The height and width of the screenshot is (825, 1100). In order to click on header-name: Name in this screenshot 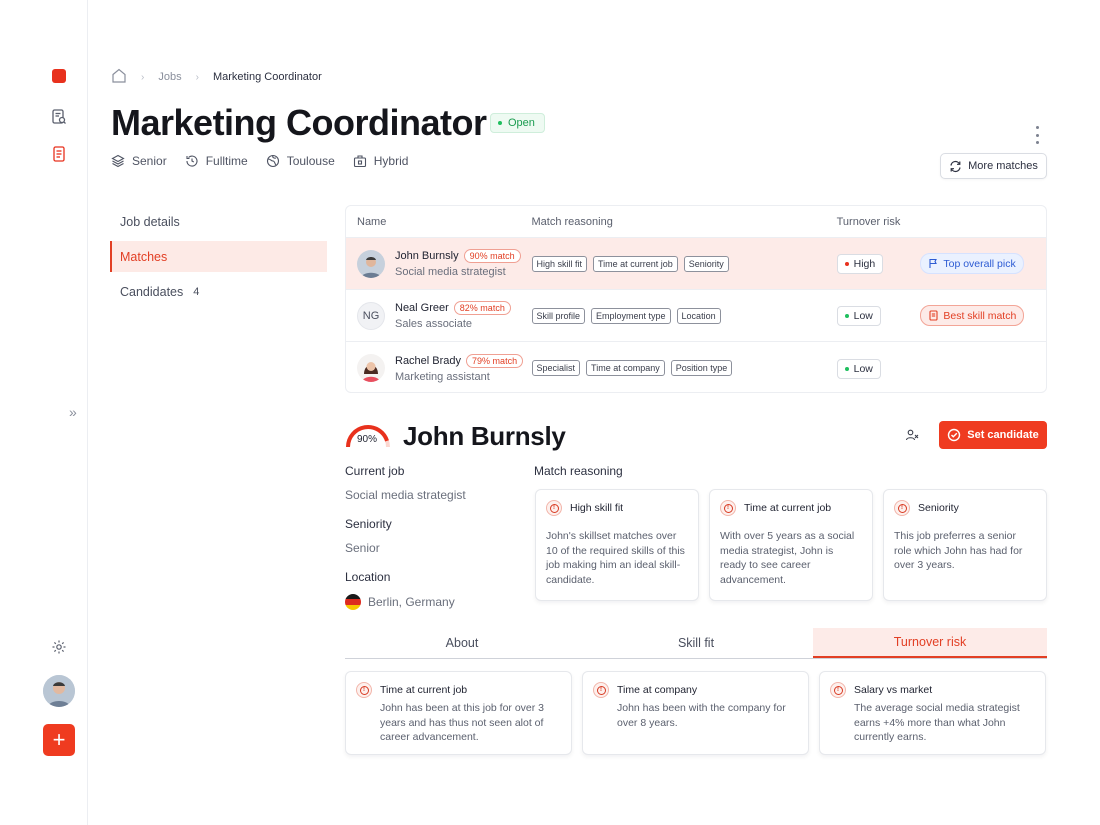, I will do `click(372, 221)`.